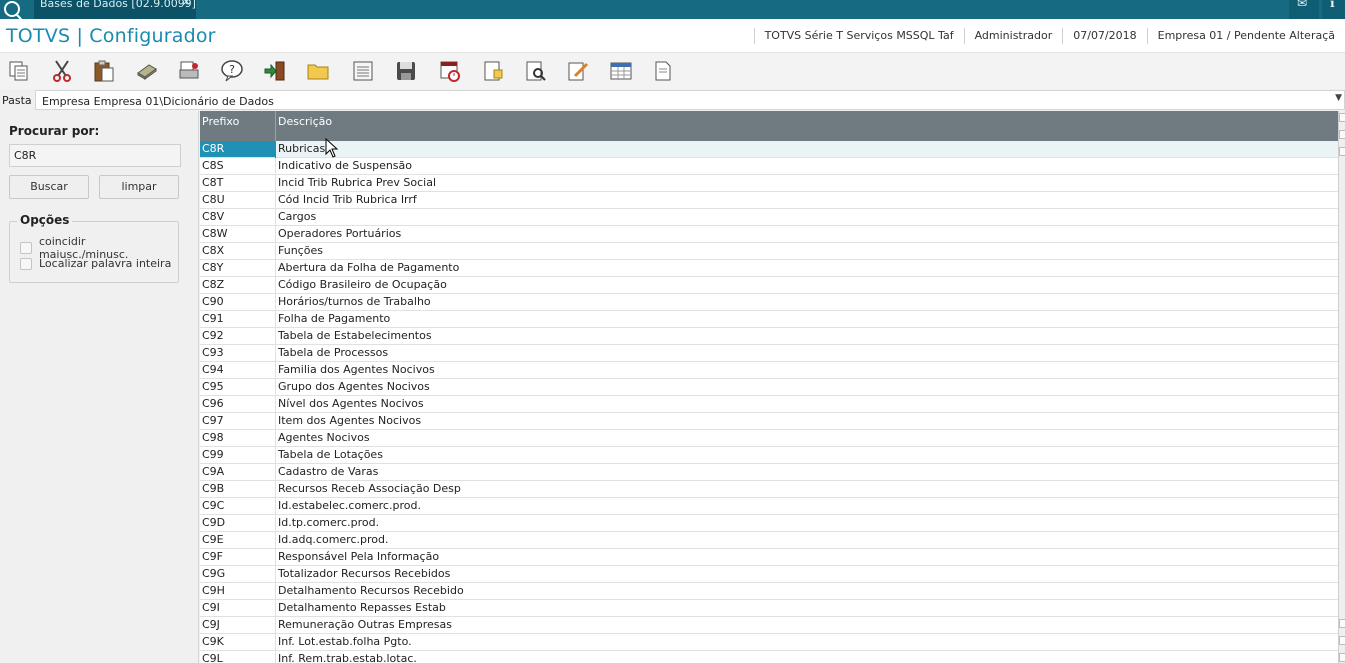  What do you see at coordinates (769, 438) in the screenshot?
I see `table-row: C98 Agentes Nocivos` at bounding box center [769, 438].